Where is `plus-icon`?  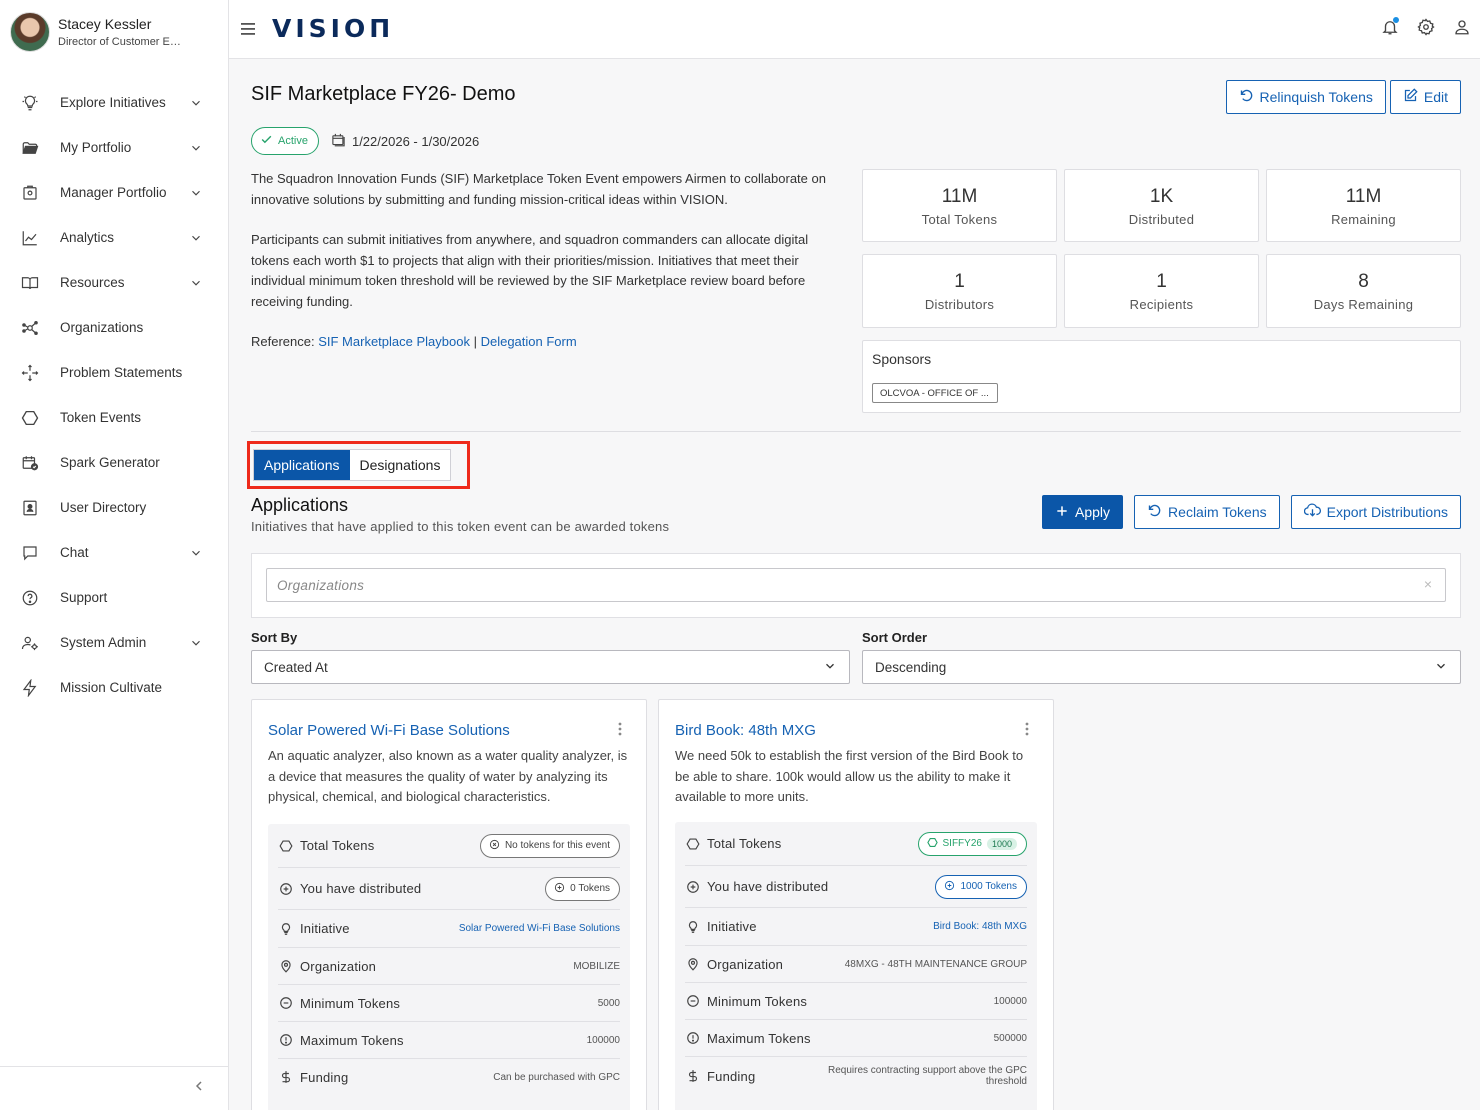 plus-icon is located at coordinates (1062, 512).